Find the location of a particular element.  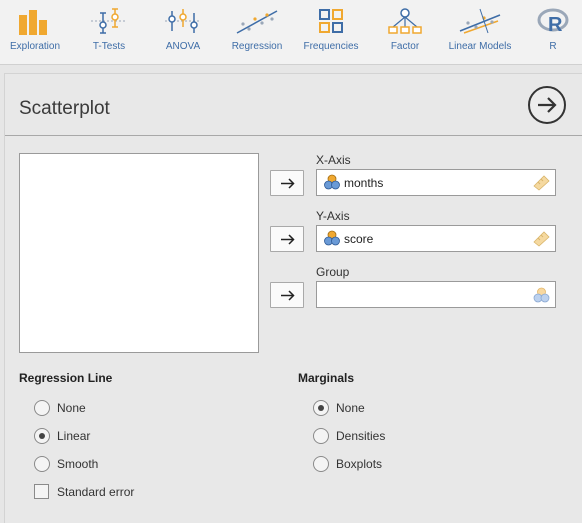

toolbar-exploration: Exploration is located at coordinates (35, 32).